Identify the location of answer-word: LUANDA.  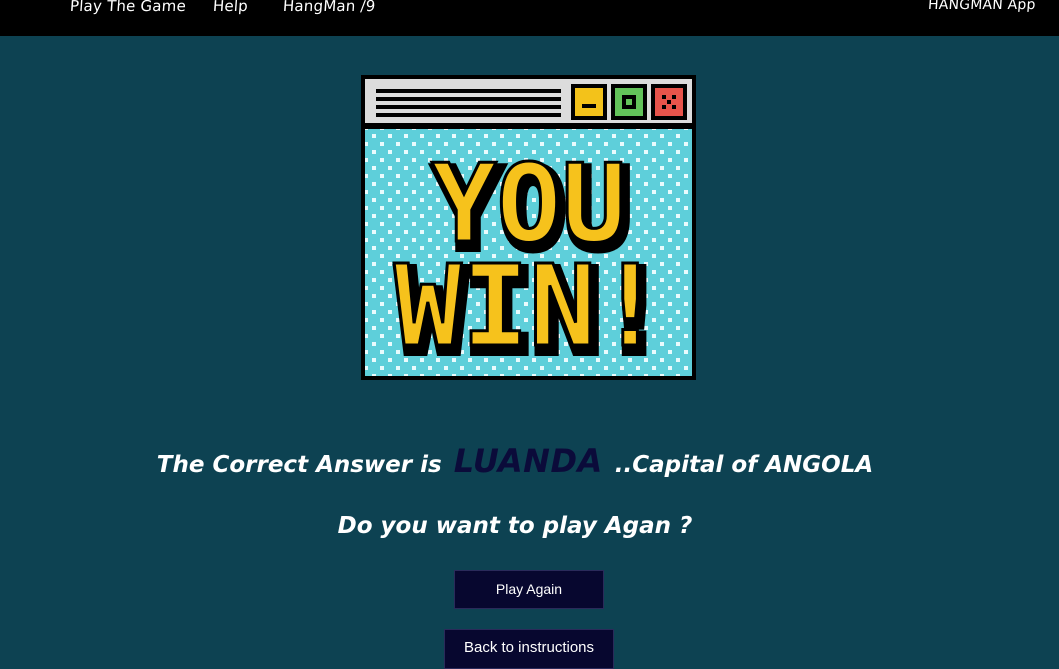
(528, 461).